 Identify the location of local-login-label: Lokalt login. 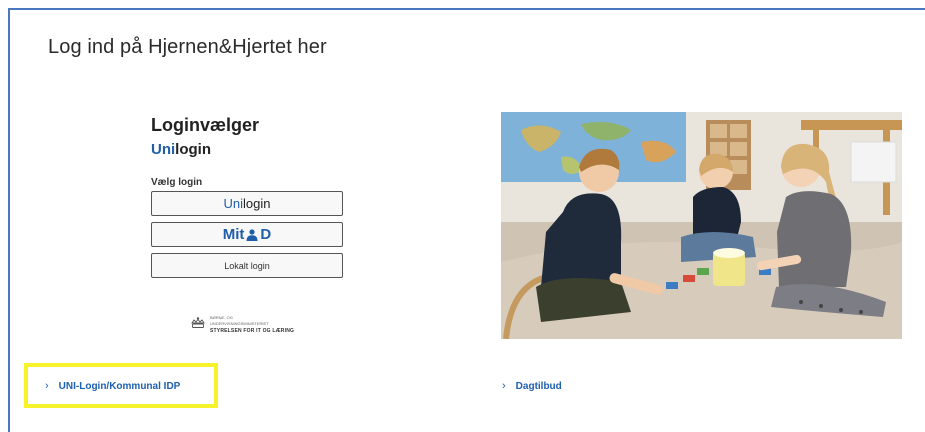
(247, 265).